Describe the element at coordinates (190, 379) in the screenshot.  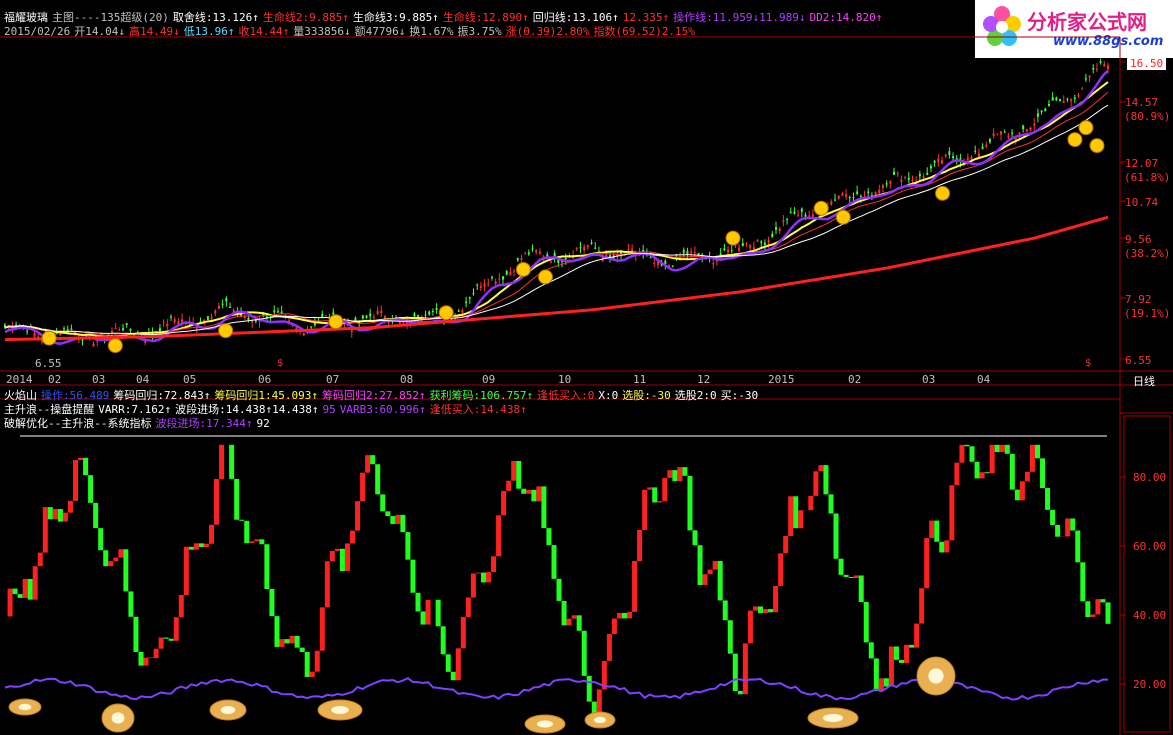
I see `month-label: 05` at that location.